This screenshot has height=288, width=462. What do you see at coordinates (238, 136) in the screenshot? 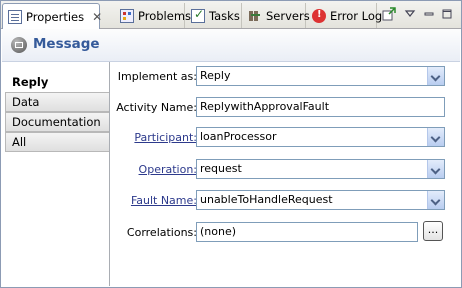
I see `participant-value: loanProcessor` at bounding box center [238, 136].